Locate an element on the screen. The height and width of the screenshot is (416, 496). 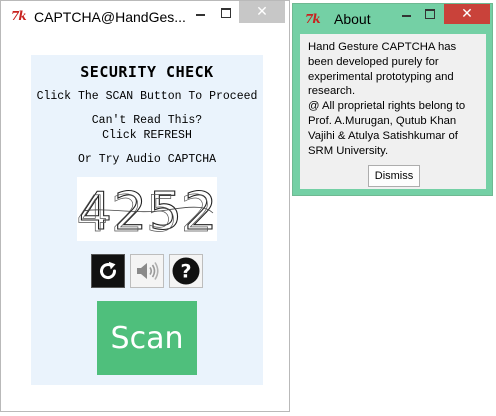
question-icon: ? is located at coordinates (186, 271).